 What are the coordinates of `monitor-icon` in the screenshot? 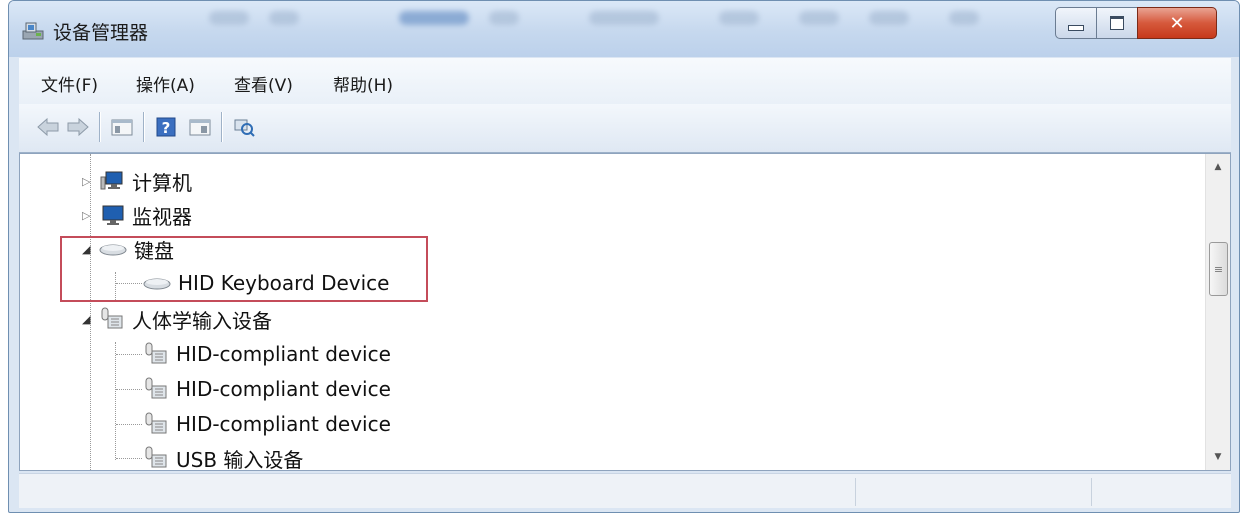 It's located at (113, 215).